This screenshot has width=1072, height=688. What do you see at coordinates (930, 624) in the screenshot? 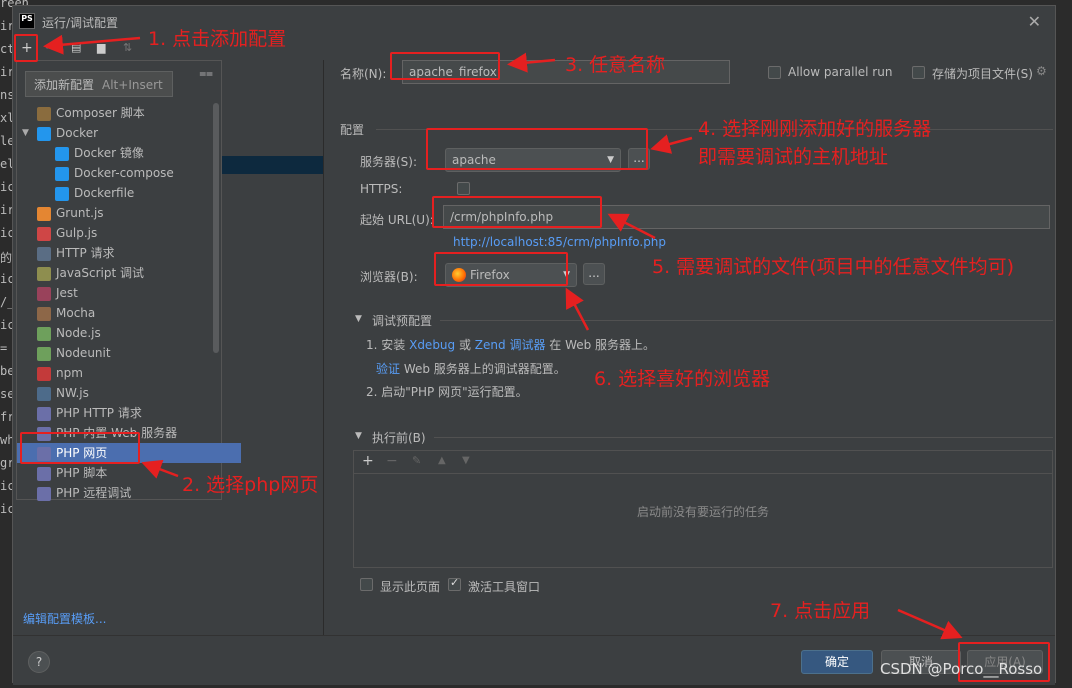
I see `arrow-step7` at bounding box center [930, 624].